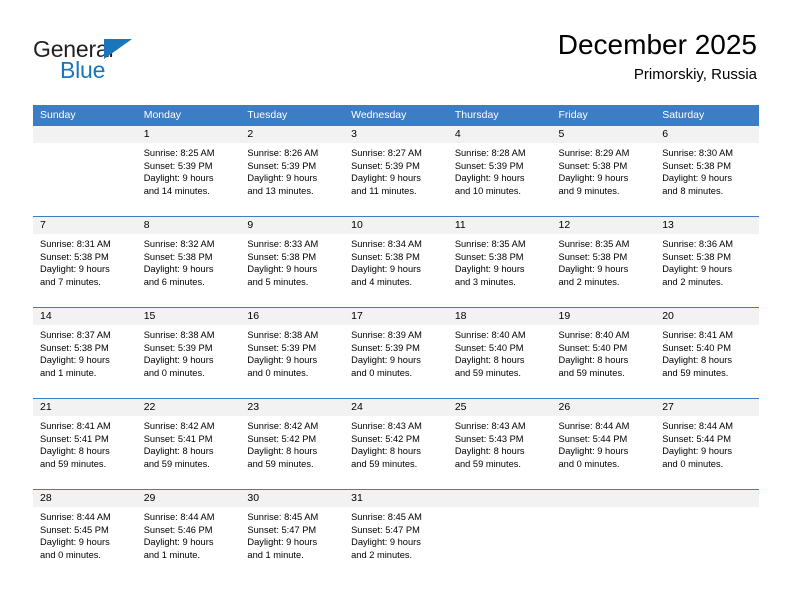 The image size is (792, 612). I want to click on day-number: 12, so click(603, 225).